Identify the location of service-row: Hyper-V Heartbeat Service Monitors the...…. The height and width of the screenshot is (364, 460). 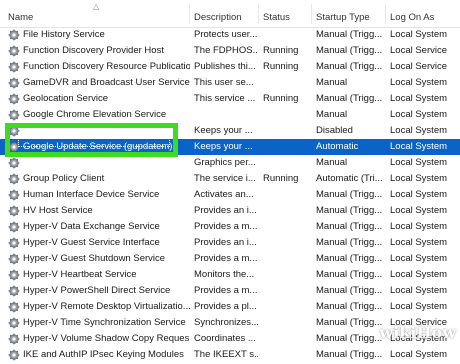
(230, 275).